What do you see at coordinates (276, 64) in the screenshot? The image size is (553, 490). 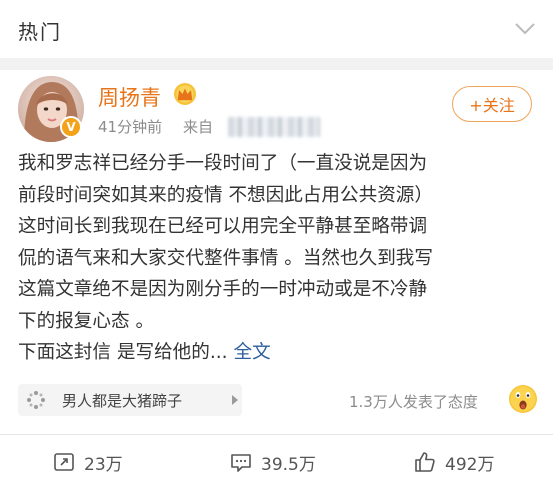 I see `section-divider` at bounding box center [276, 64].